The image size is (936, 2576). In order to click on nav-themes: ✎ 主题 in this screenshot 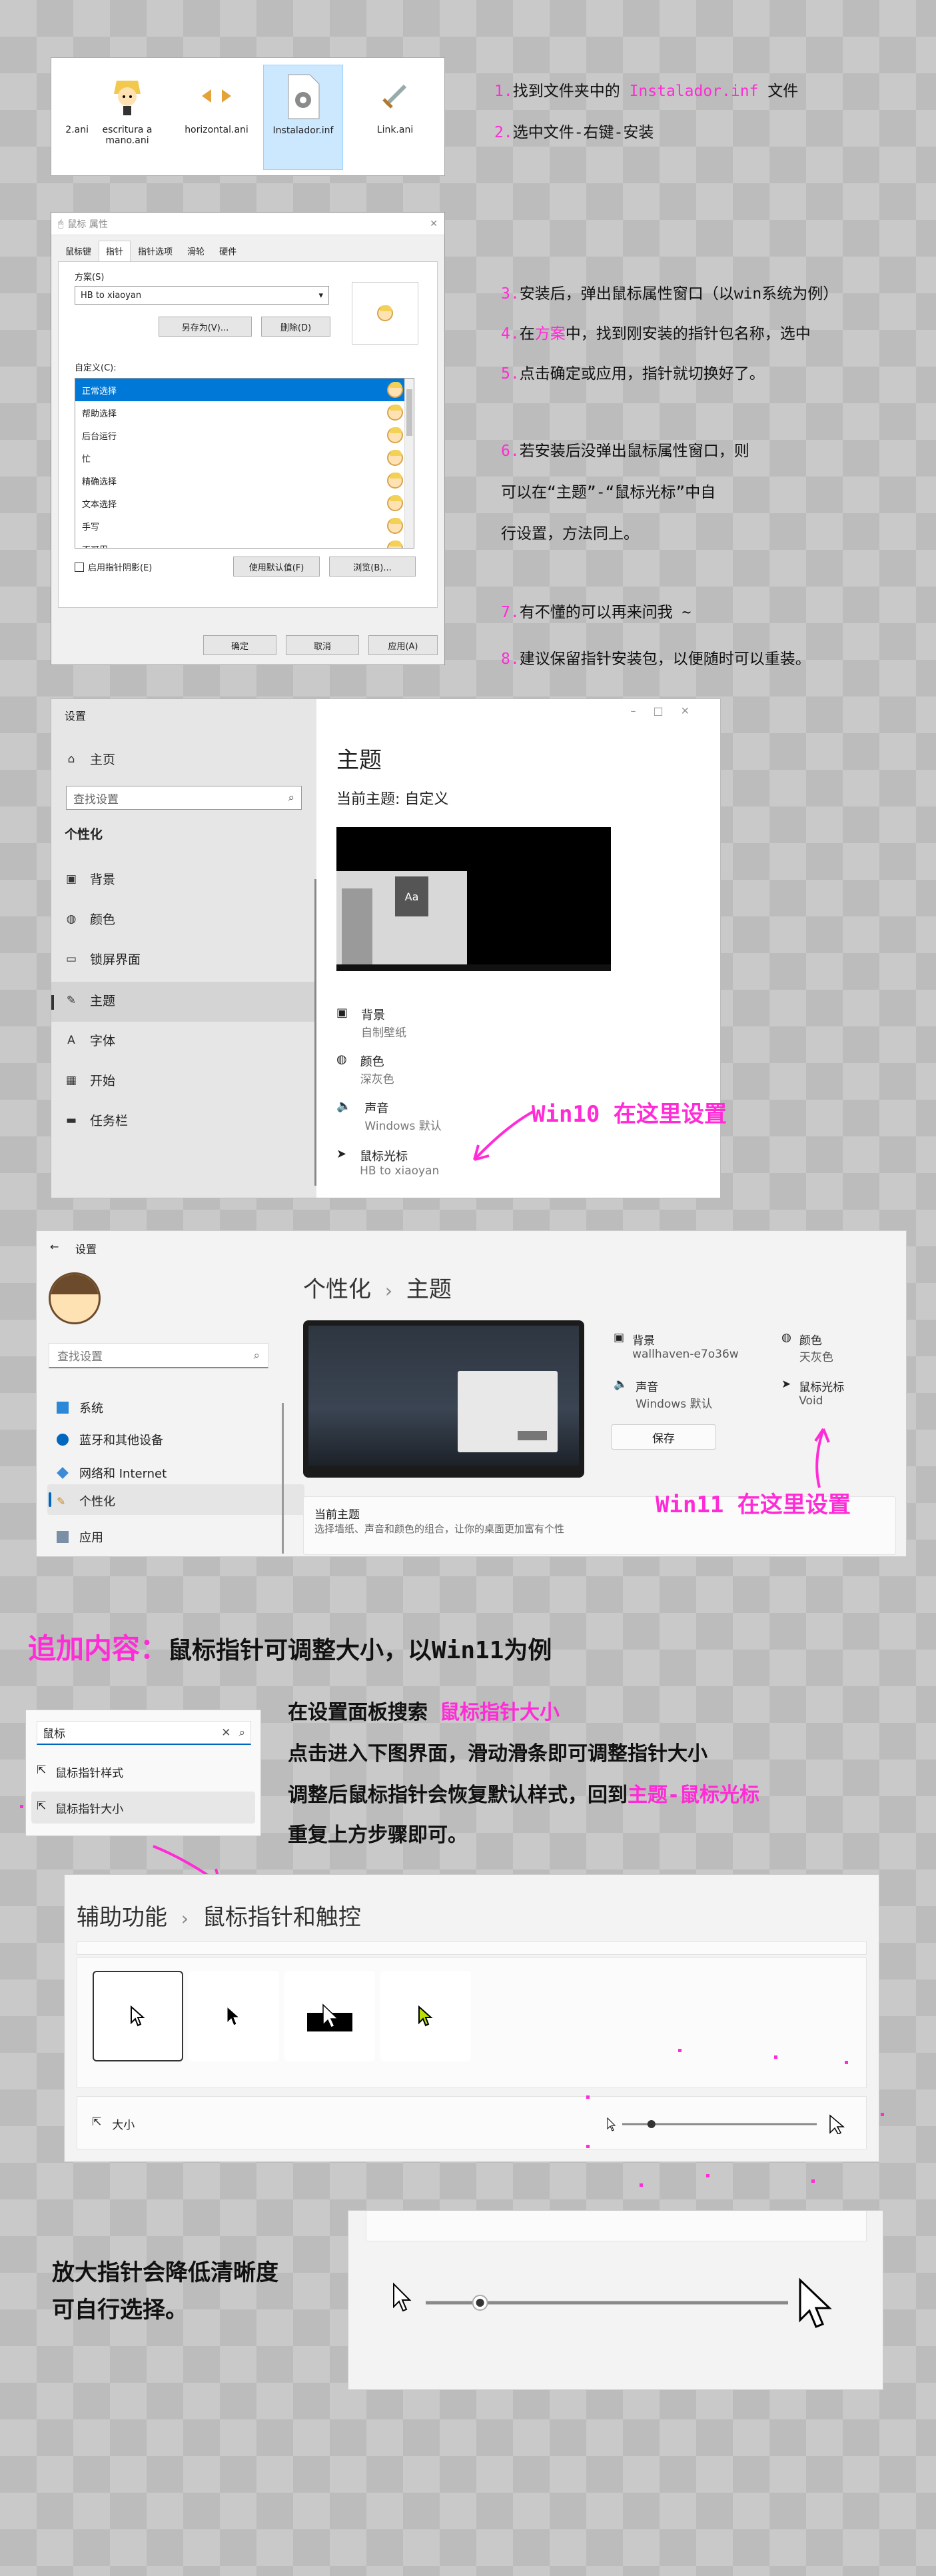, I will do `click(90, 1000)`.